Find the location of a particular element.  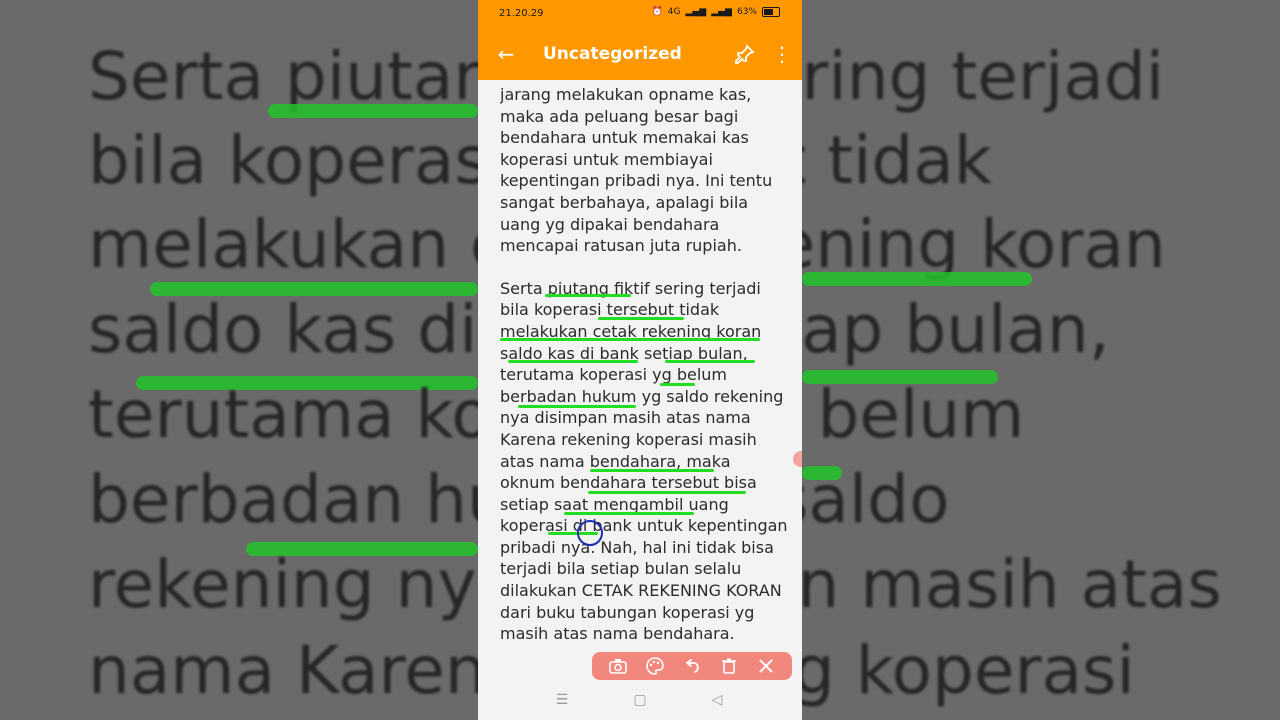

edge-handle is located at coordinates (797, 459).